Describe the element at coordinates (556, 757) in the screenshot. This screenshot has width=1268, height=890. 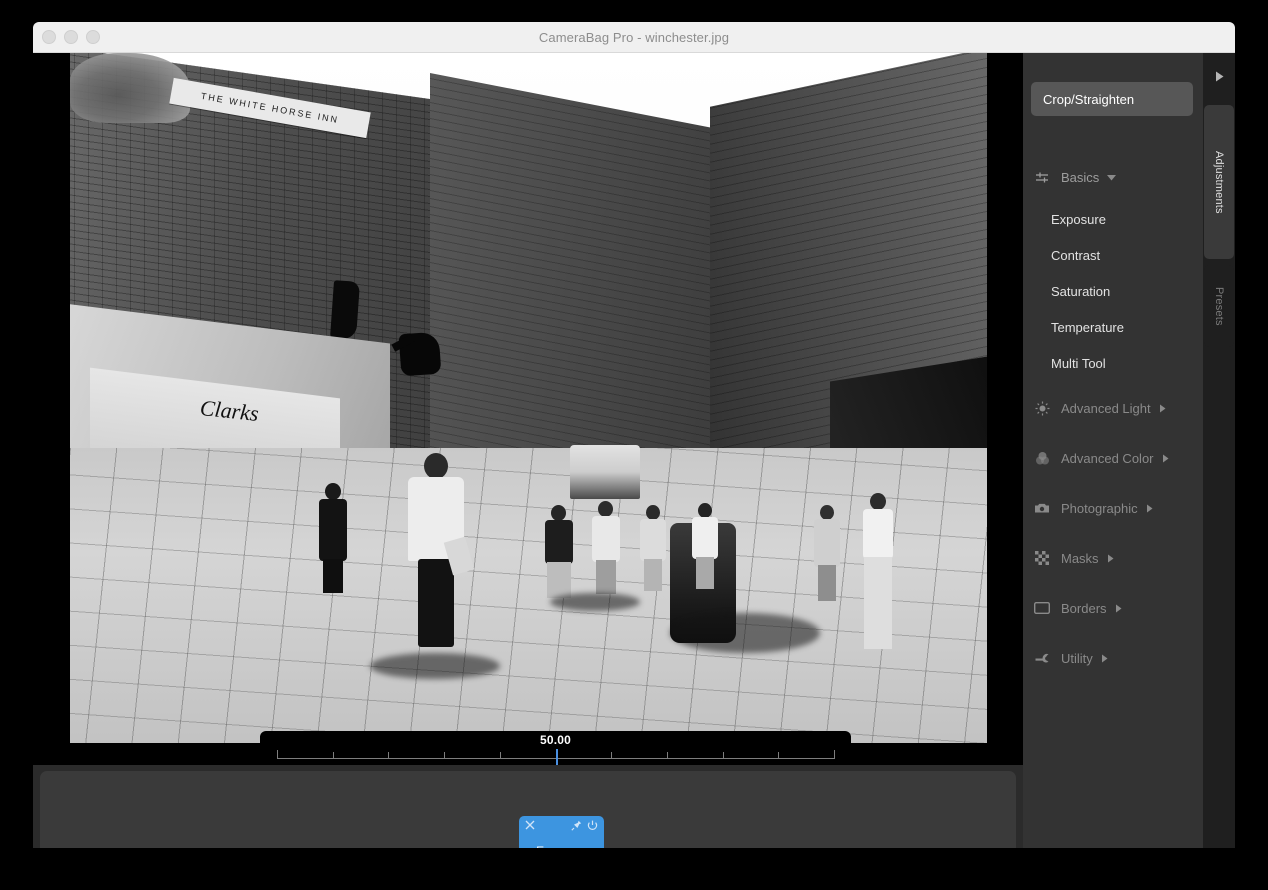
I see `slider-handle` at that location.